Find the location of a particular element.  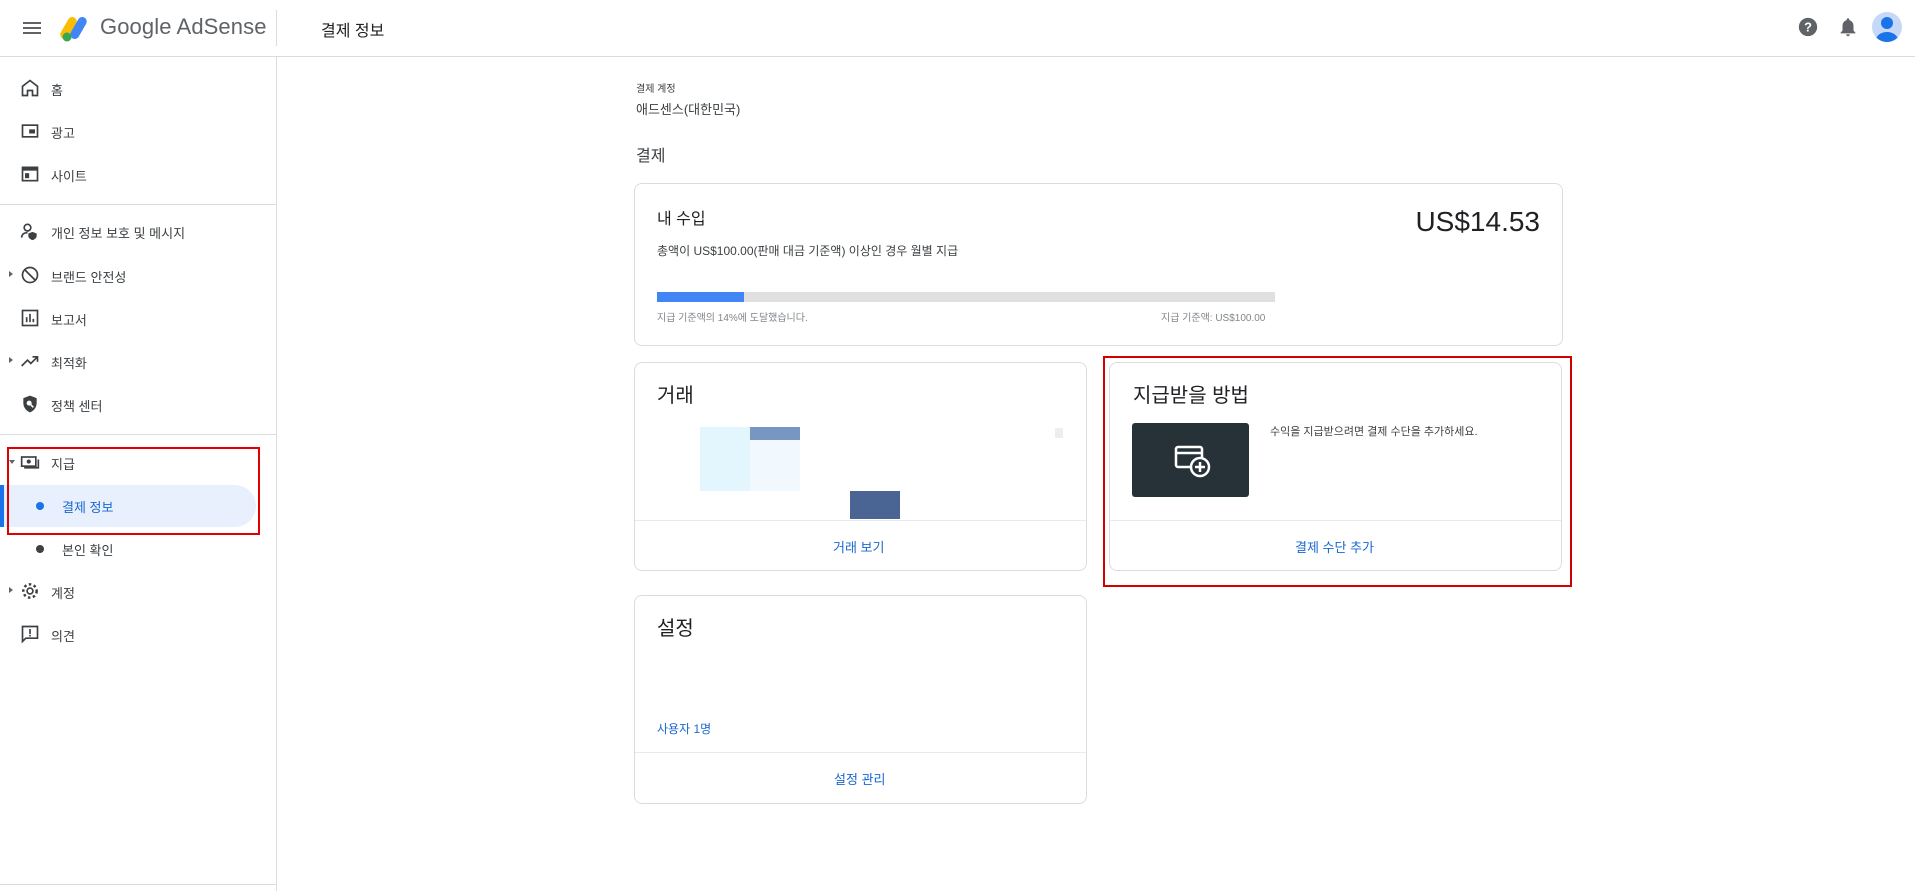

avatar is located at coordinates (1887, 27).